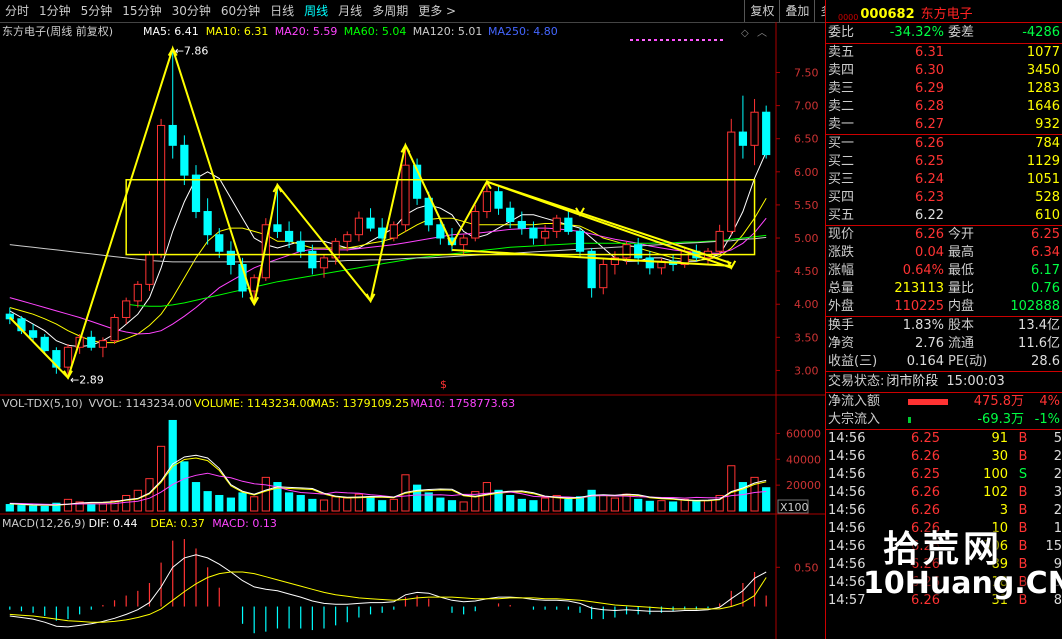  Describe the element at coordinates (191, 11) in the screenshot. I see `period-tab-4: 30分钟` at that location.